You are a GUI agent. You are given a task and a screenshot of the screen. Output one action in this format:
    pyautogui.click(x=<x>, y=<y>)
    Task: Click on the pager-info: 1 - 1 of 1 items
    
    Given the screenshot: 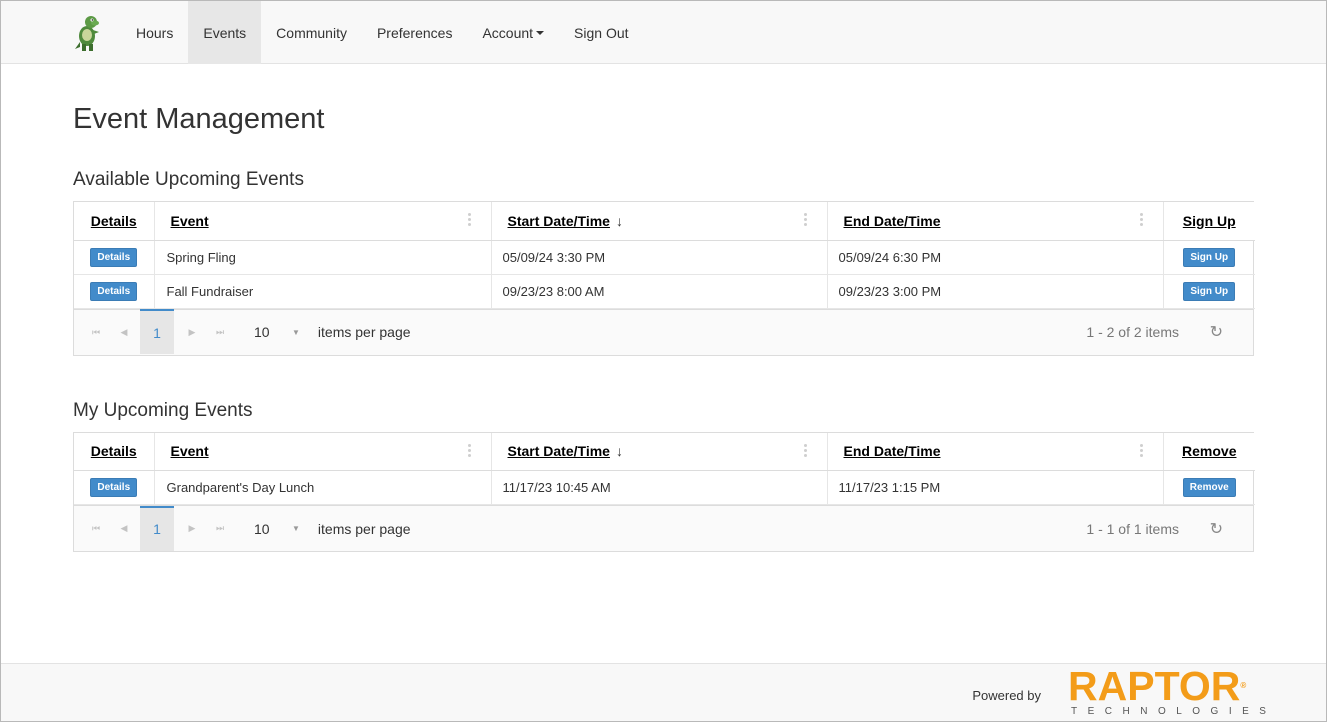 What is the action you would take?
    pyautogui.click(x=1132, y=528)
    